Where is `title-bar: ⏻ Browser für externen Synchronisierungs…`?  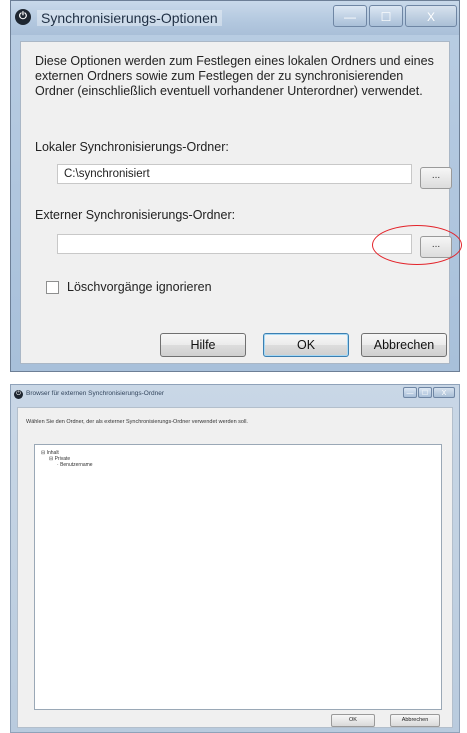
title-bar: ⏻ Browser für externen Synchronisierungs… is located at coordinates (235, 395).